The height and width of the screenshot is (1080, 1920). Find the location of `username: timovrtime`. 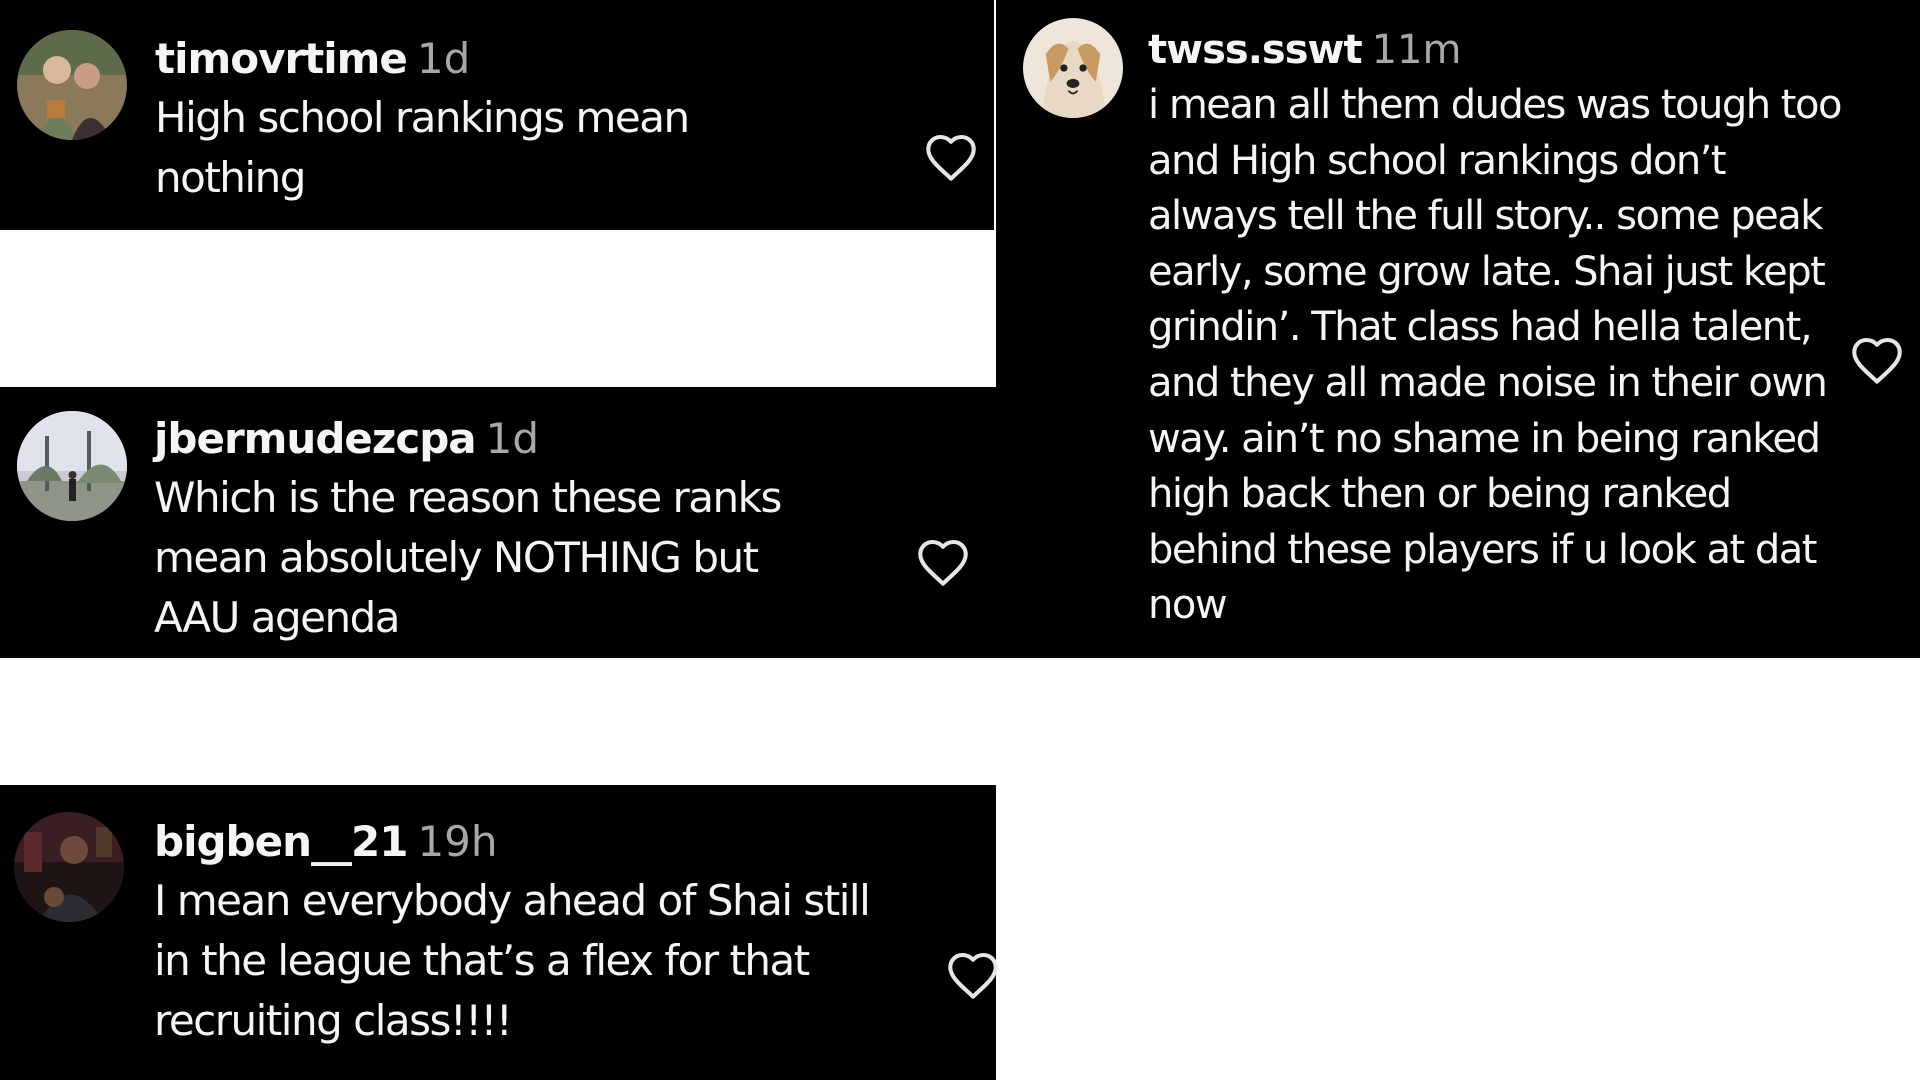

username: timovrtime is located at coordinates (281, 58).